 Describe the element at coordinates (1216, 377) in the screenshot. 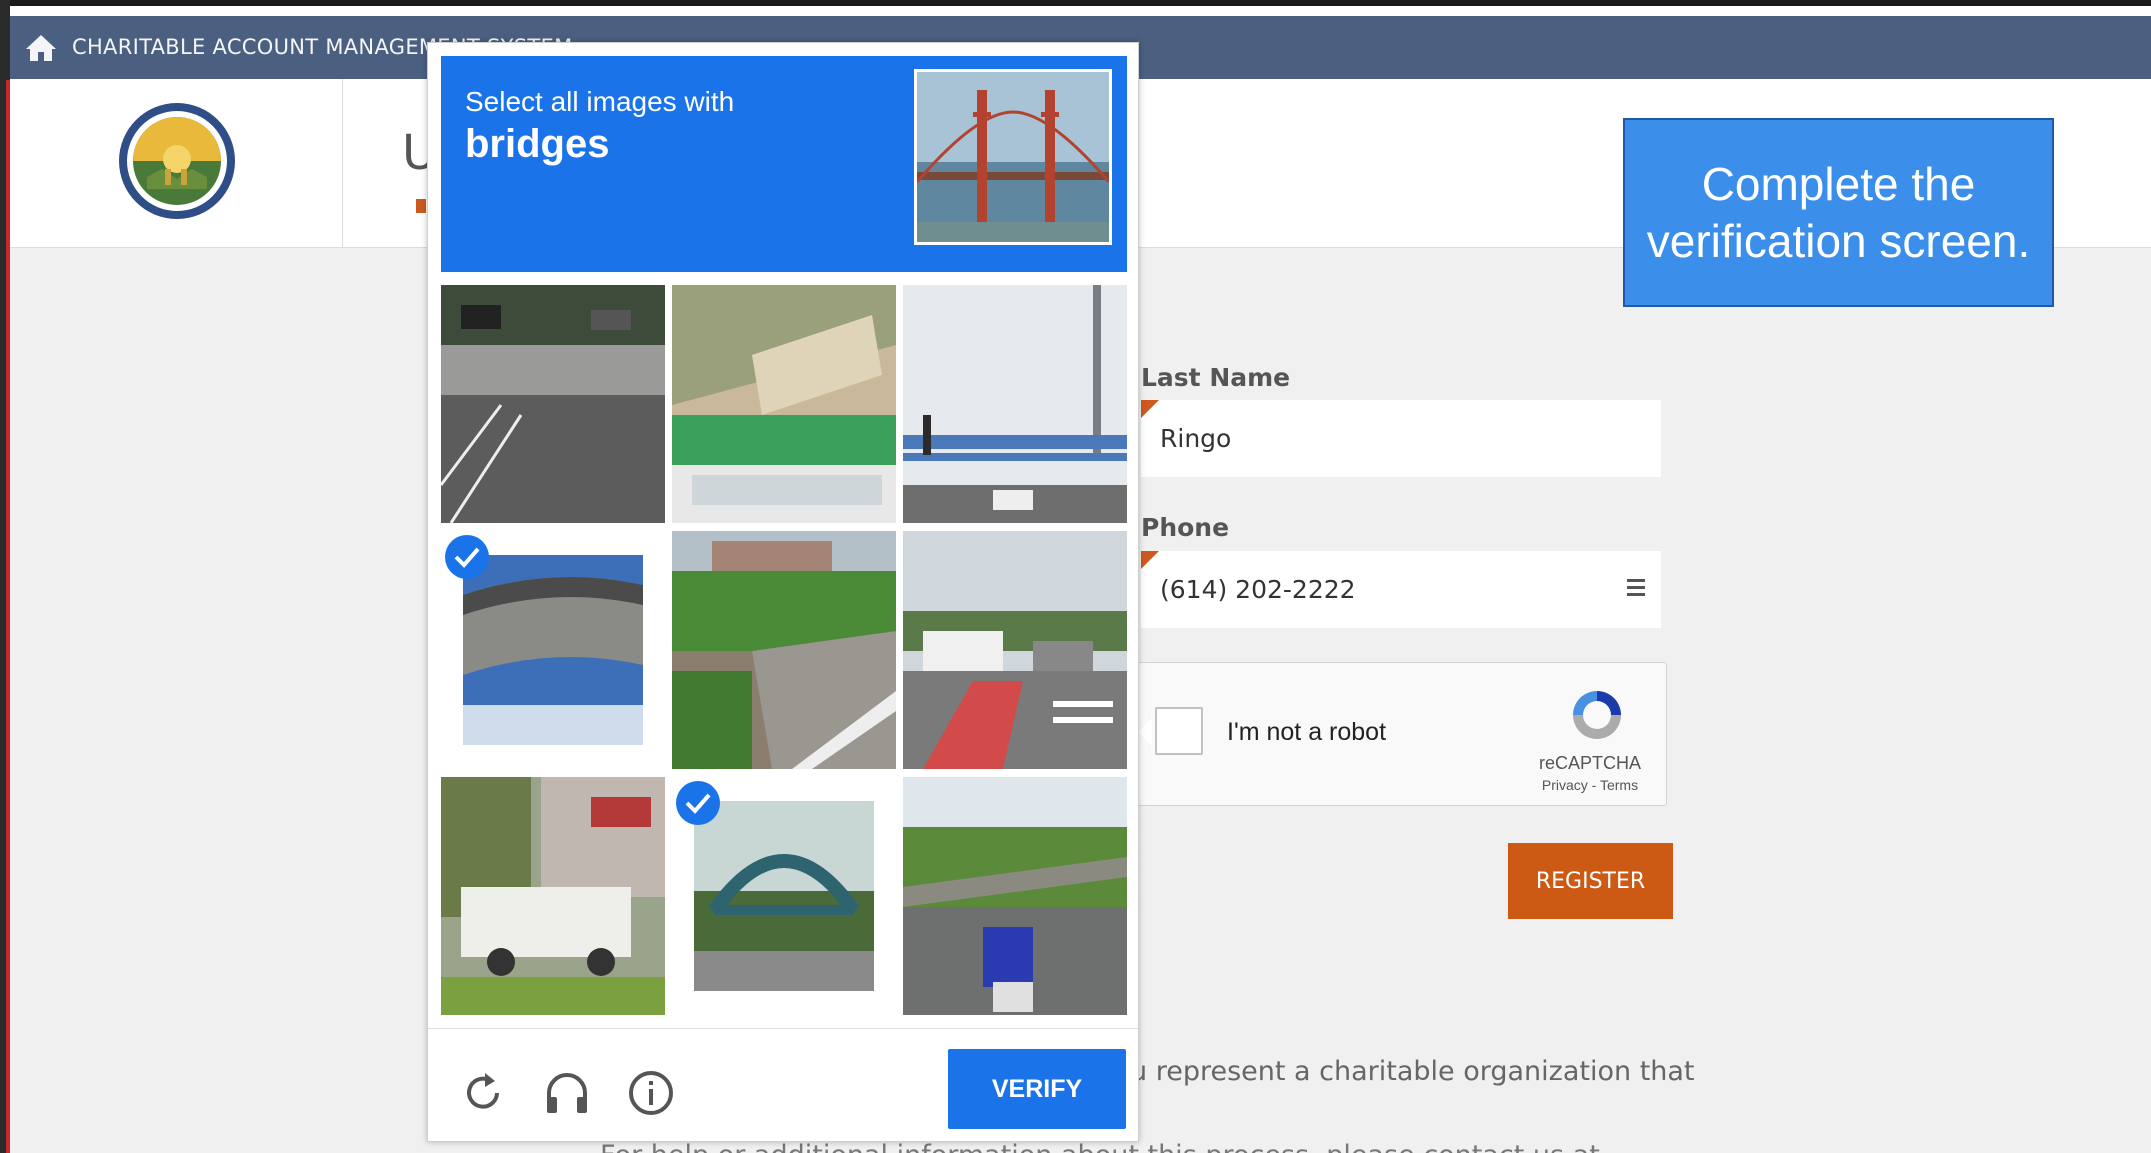

I see `last-name-label: Last Name` at that location.